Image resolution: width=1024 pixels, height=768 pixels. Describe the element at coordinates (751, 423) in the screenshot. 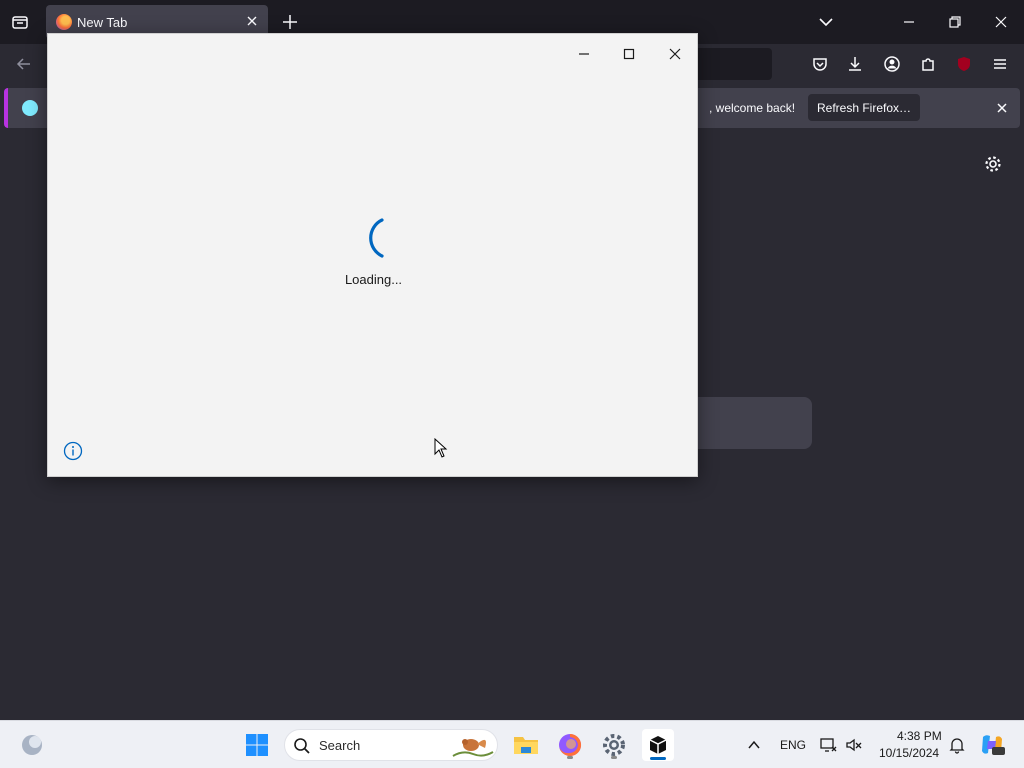

I see `newtab-search-box` at that location.